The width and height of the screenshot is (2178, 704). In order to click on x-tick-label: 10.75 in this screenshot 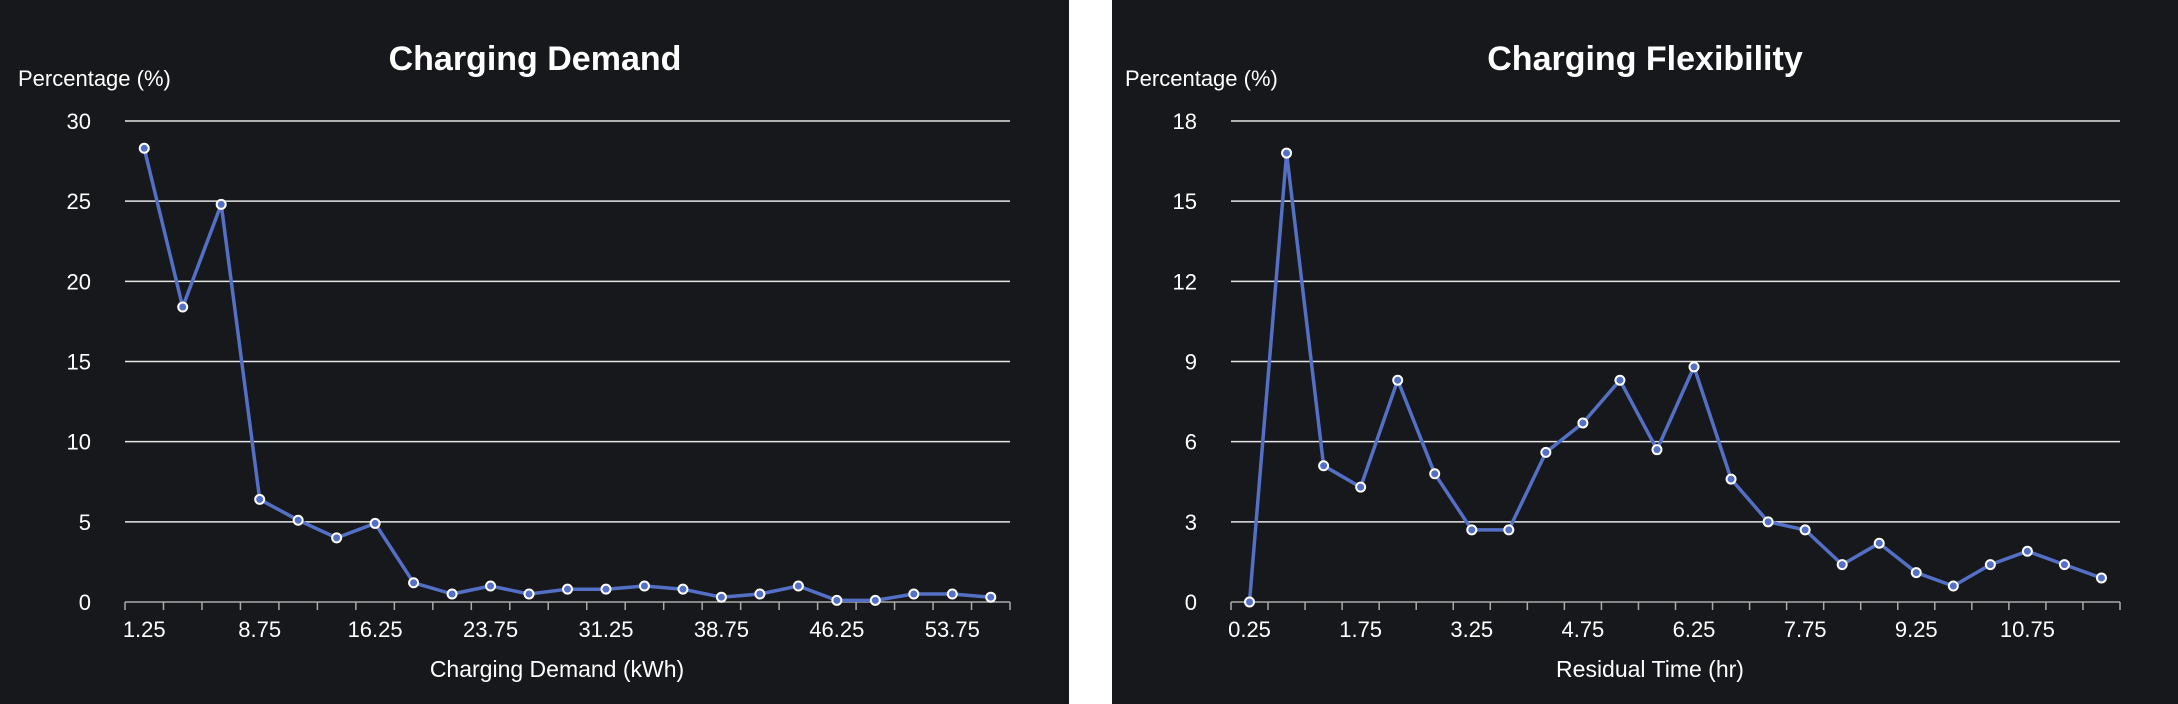, I will do `click(2027, 629)`.